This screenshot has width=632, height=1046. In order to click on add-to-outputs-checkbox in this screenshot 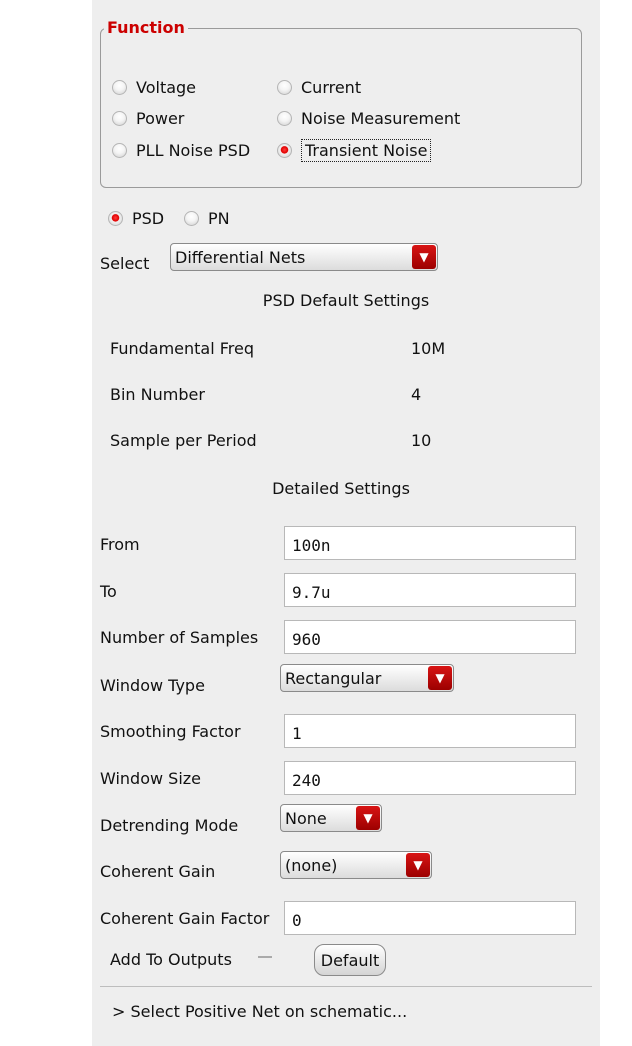, I will do `click(265, 953)`.